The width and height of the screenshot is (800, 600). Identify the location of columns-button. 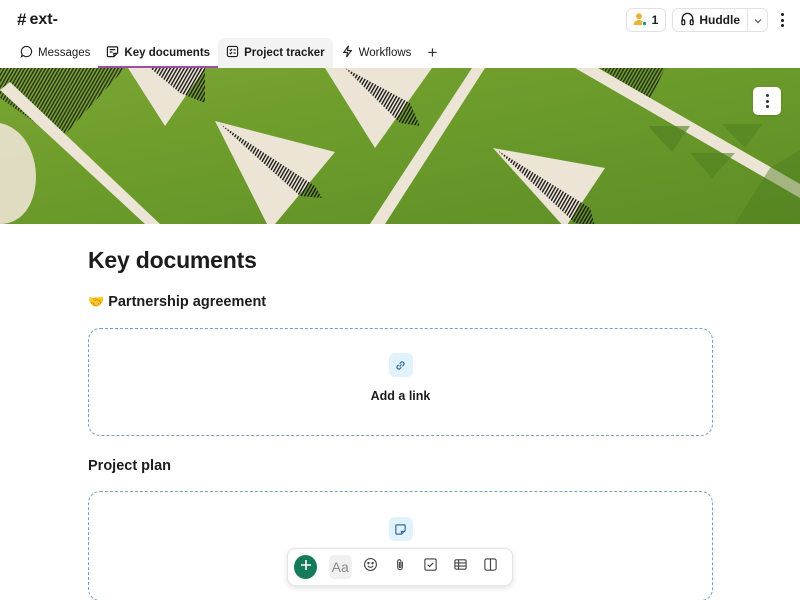
(490, 567).